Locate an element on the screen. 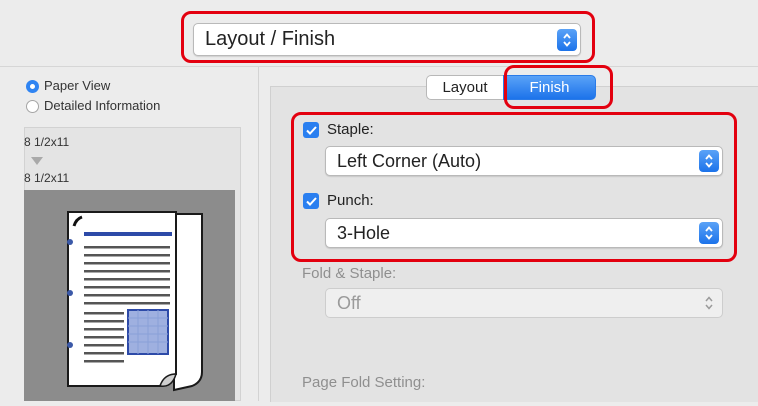 This screenshot has height=406, width=758. popup-arrows-icon is located at coordinates (567, 39).